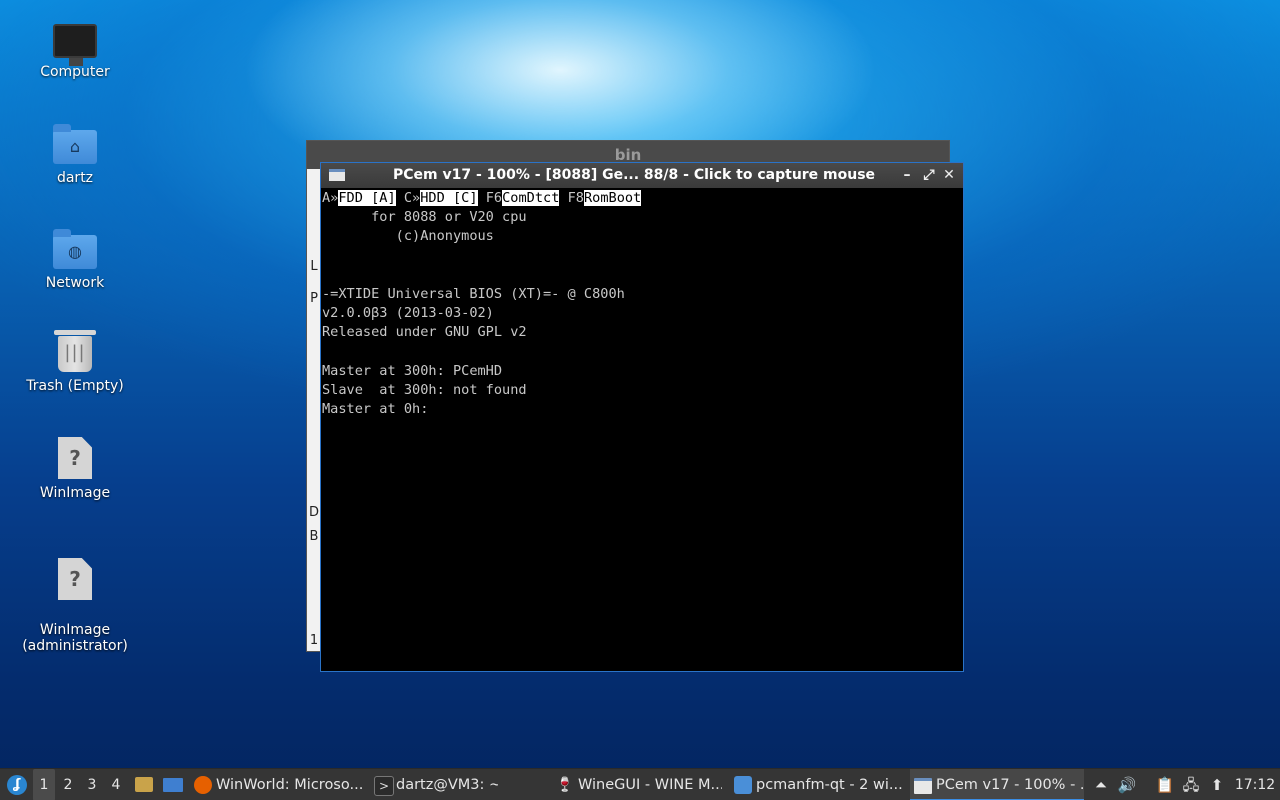 The width and height of the screenshot is (1280, 800). I want to click on task-label: dartz@VM3: ~, so click(447, 785).